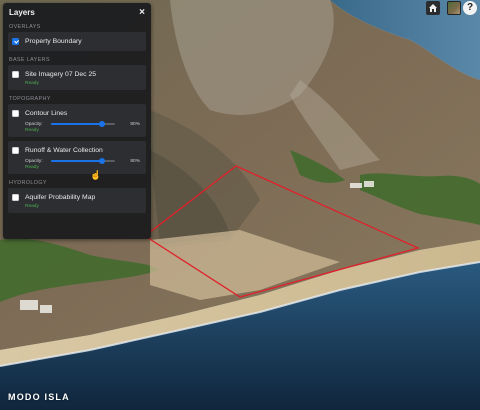  I want to click on contour-opacity-value: 80%, so click(135, 124).